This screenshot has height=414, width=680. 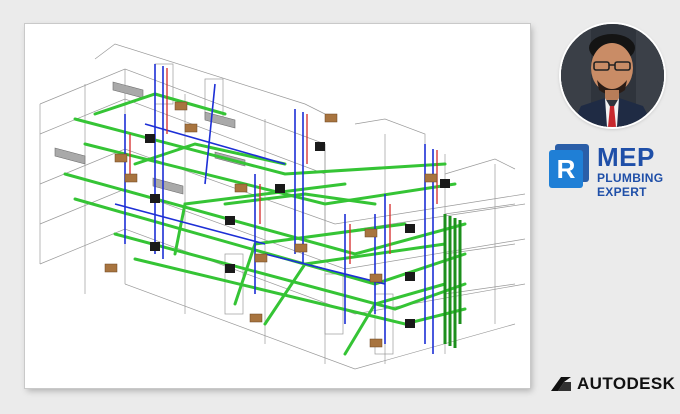 I want to click on revit-logo-icon: R, so click(x=569, y=166).